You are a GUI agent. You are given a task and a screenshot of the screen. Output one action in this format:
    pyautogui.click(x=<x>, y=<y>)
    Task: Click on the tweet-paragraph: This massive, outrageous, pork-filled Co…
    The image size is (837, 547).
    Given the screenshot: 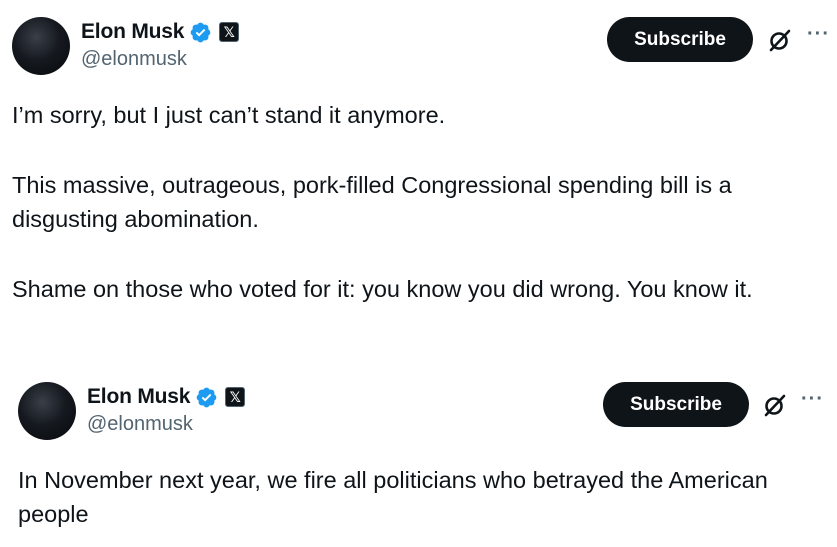 What is the action you would take?
    pyautogui.click(x=372, y=202)
    